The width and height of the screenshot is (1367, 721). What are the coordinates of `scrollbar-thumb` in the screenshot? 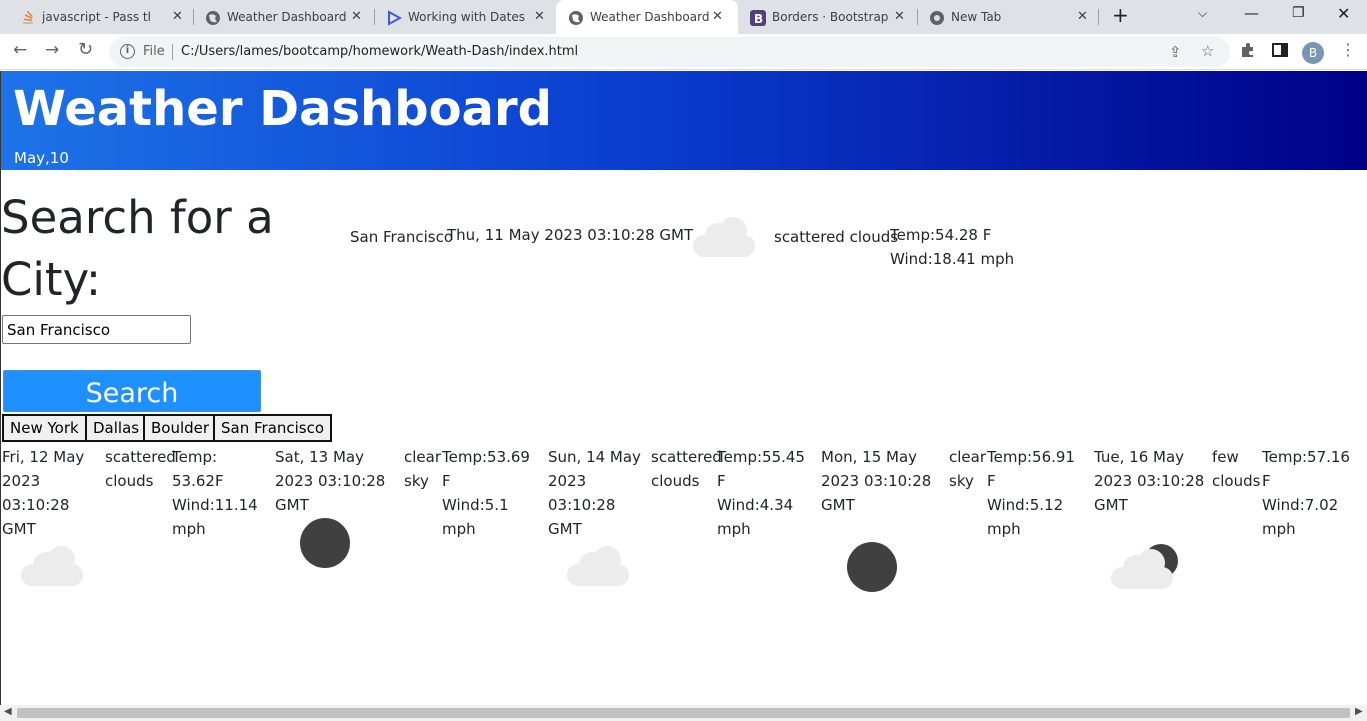 It's located at (683, 713).